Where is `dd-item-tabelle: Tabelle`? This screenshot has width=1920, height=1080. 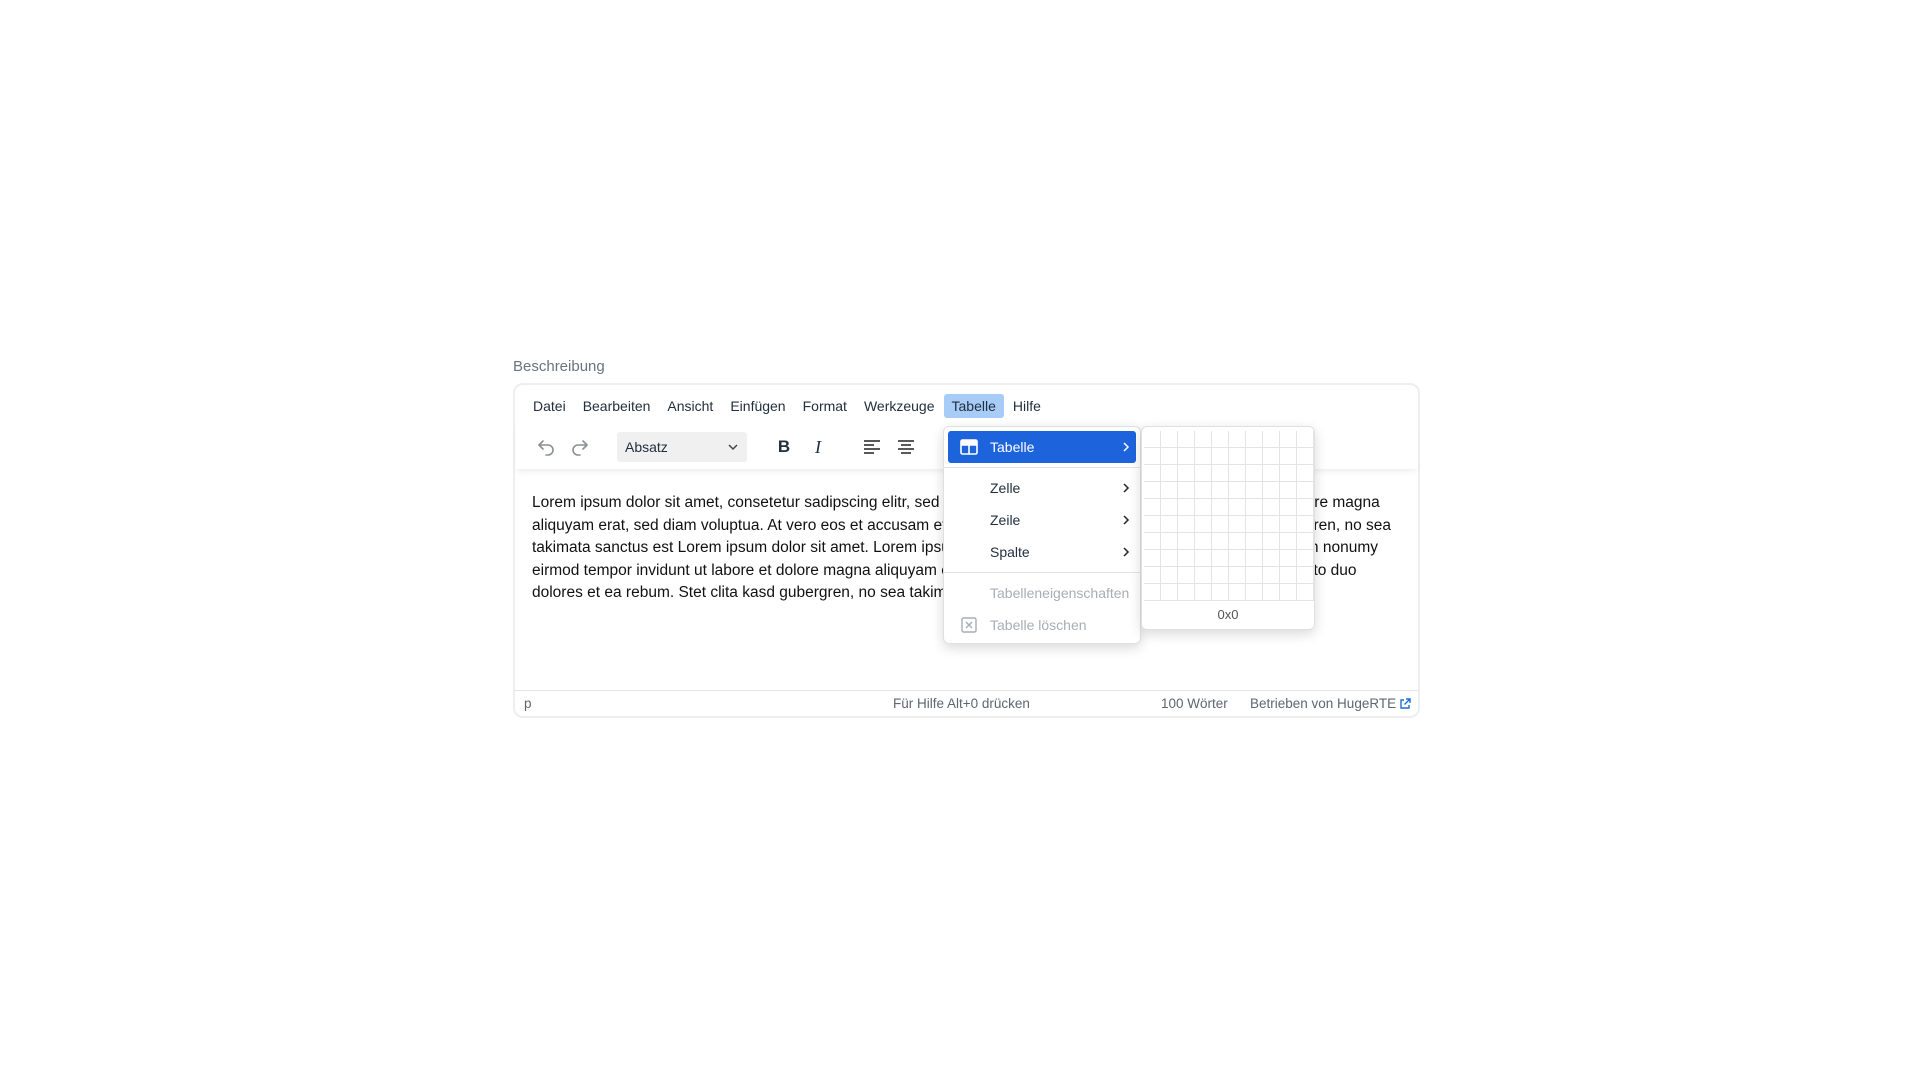
dd-item-tabelle: Tabelle is located at coordinates (1042, 447).